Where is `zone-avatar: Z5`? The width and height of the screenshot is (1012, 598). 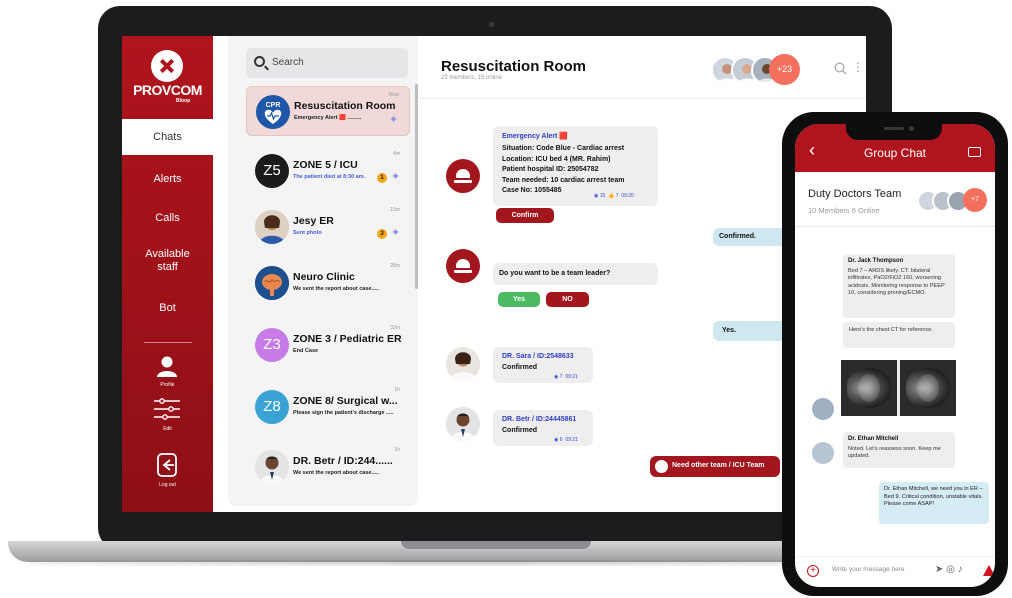
zone-avatar: Z5 is located at coordinates (272, 171).